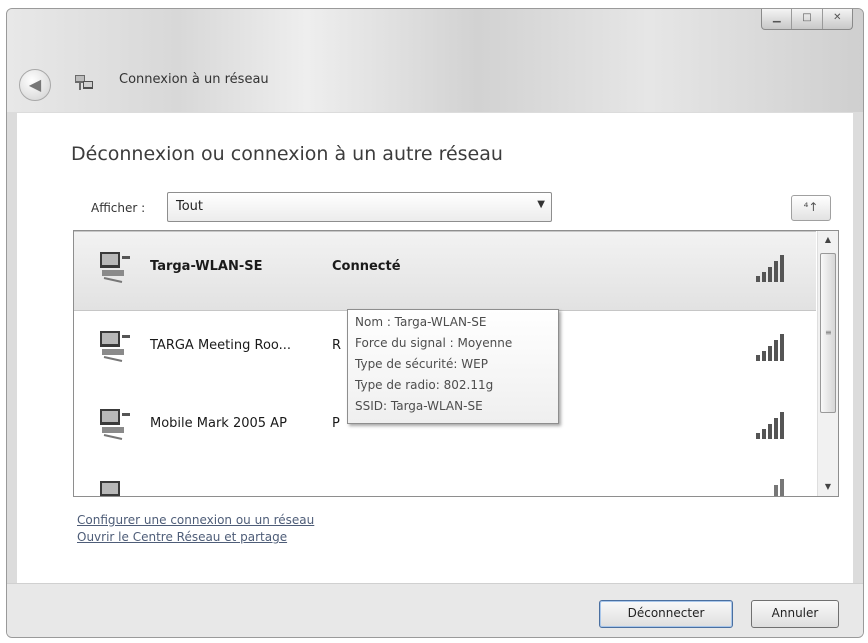  I want to click on network-status: Connecté, so click(366, 266).